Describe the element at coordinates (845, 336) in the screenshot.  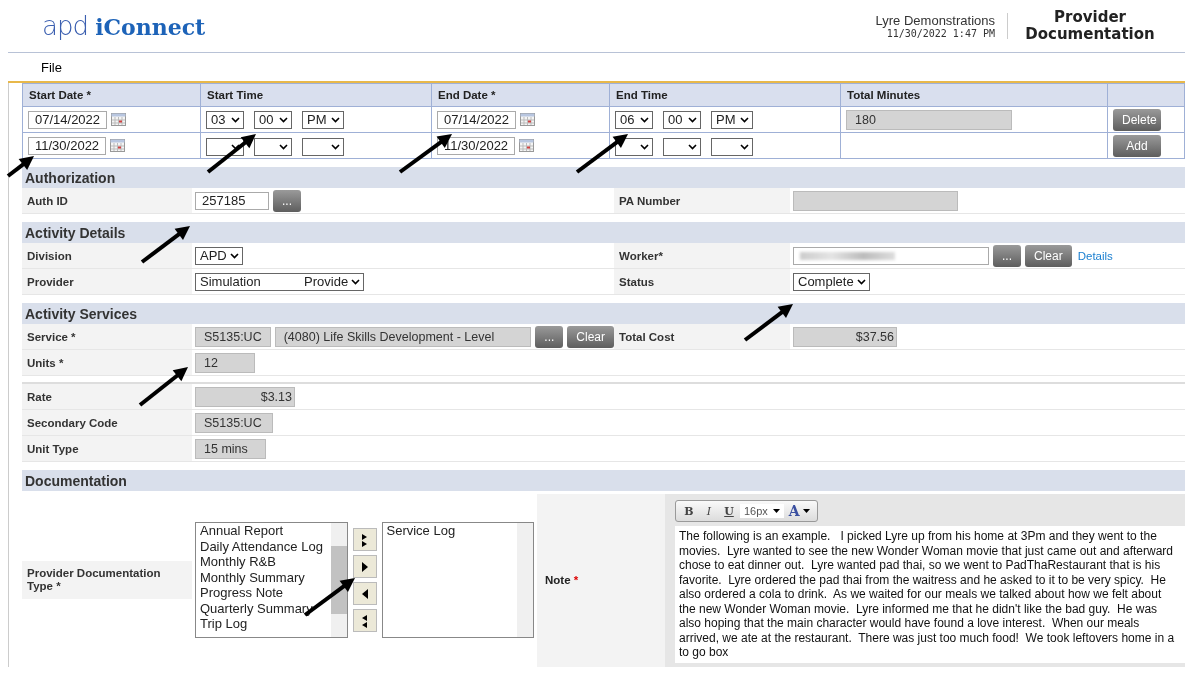
I see `amount-field: $37.56` at that location.